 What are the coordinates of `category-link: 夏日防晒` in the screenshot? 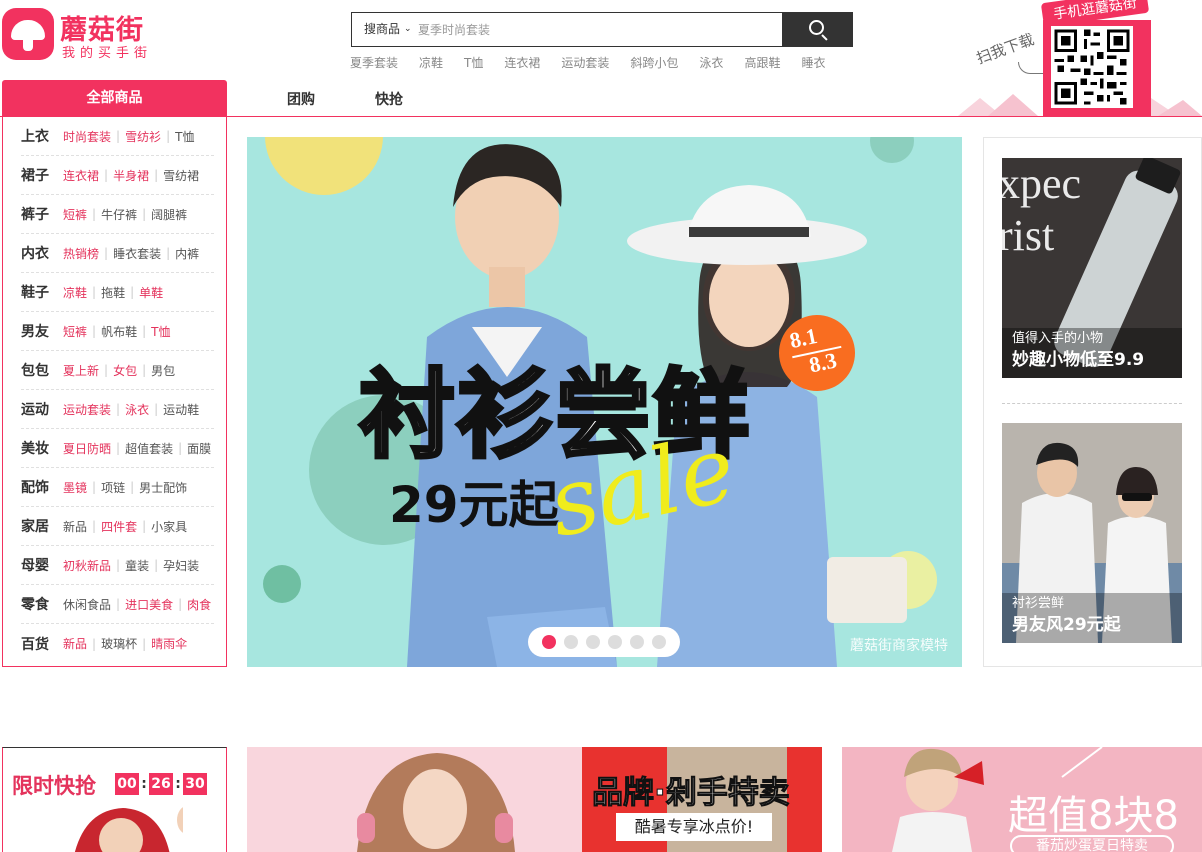 It's located at (87, 448).